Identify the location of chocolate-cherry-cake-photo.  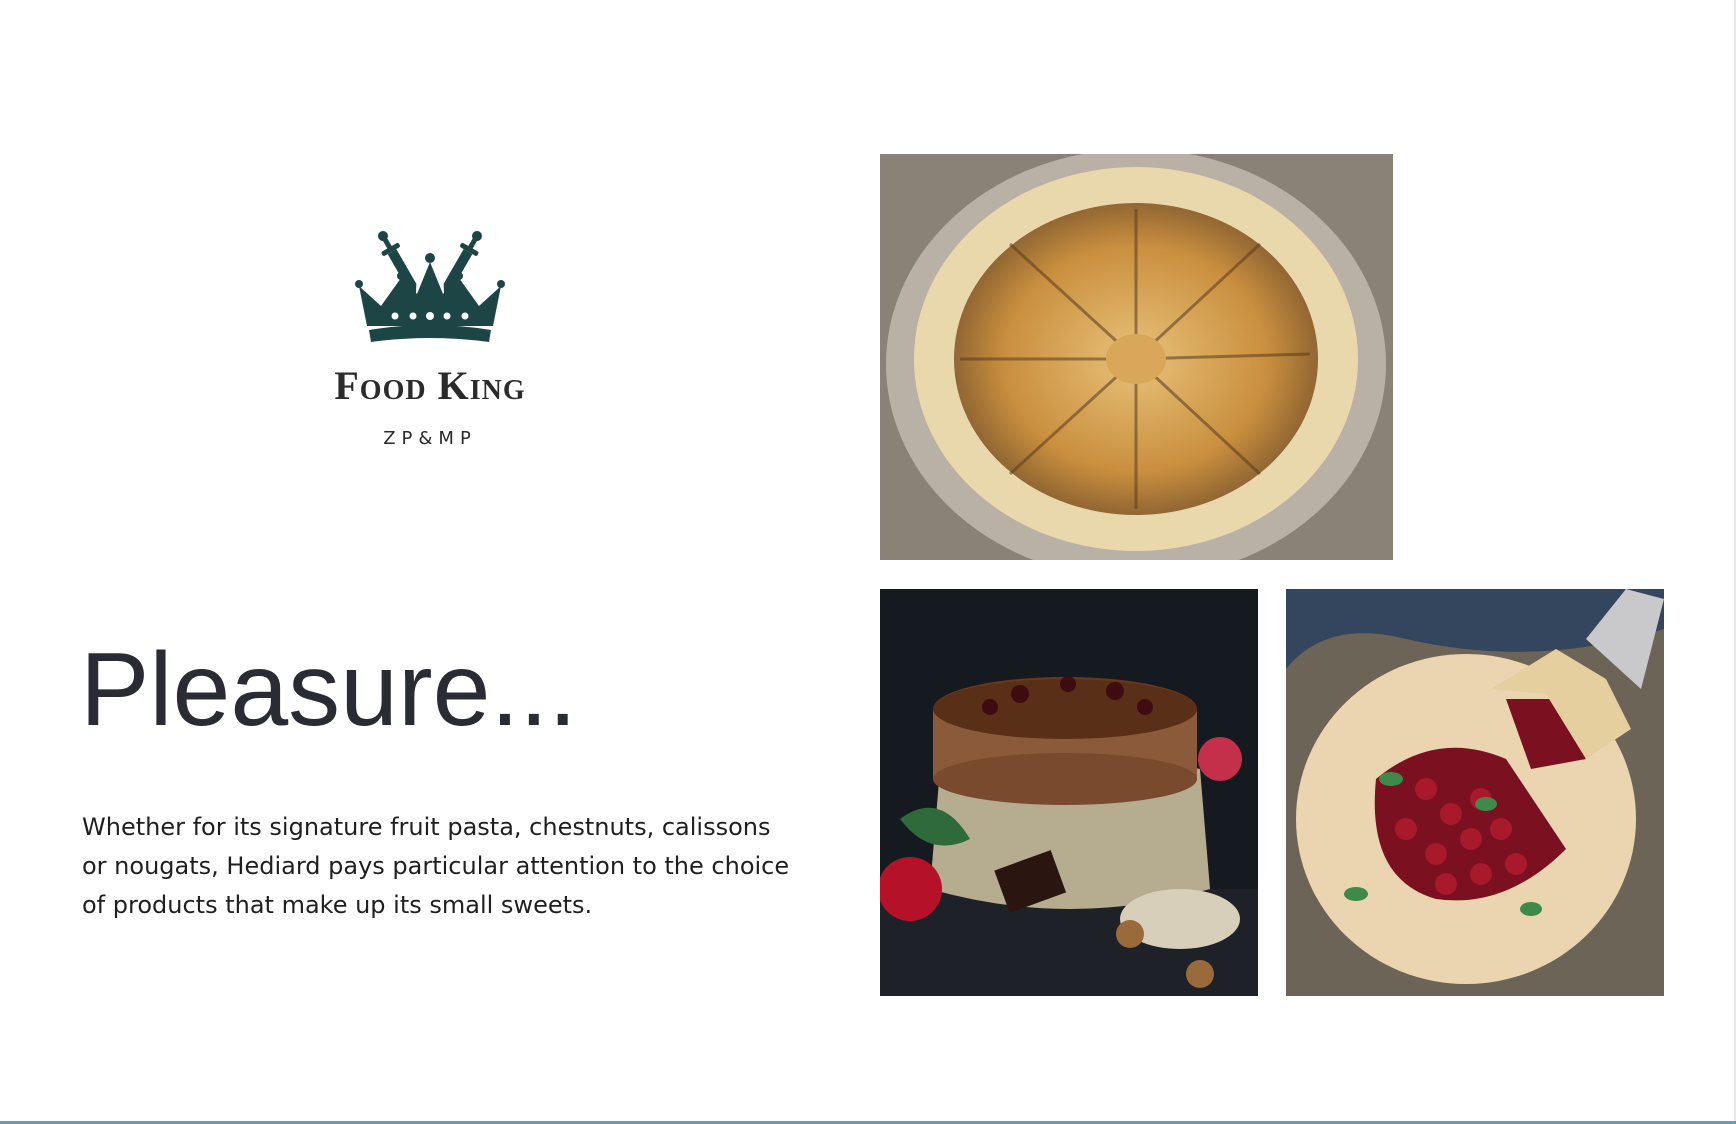
(1069, 792).